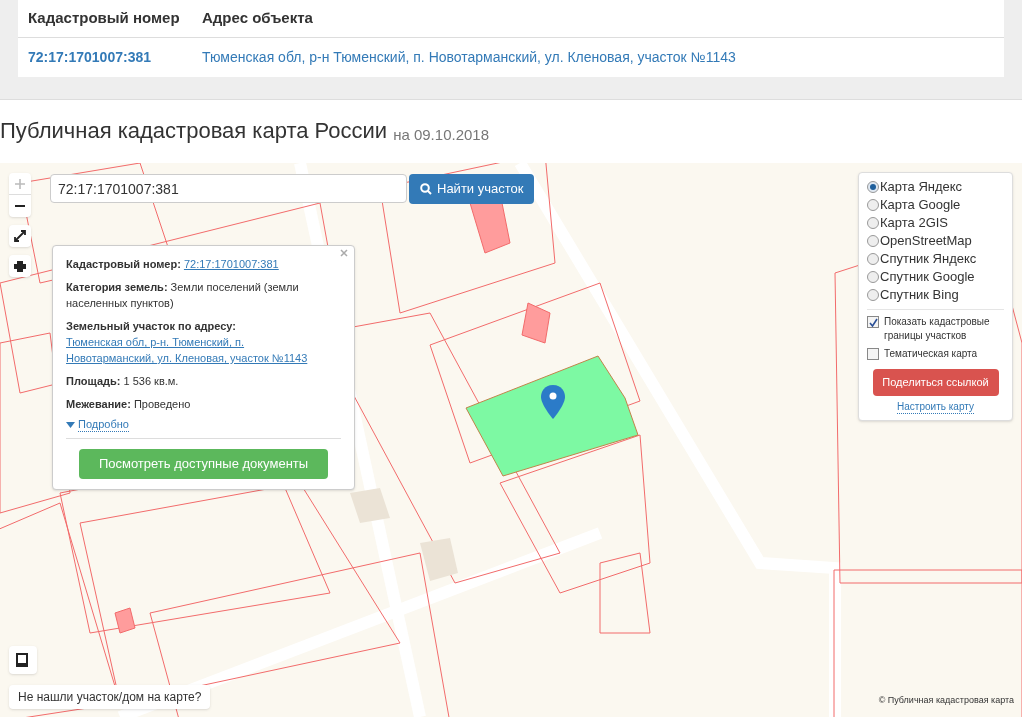 This screenshot has width=1022, height=717. Describe the element at coordinates (199, 350) in the screenshot. I see `info-link: Тюменская обл, р-н. Тюменский, п. Новотарманский, ул. Кленовая, участок №1143` at that location.